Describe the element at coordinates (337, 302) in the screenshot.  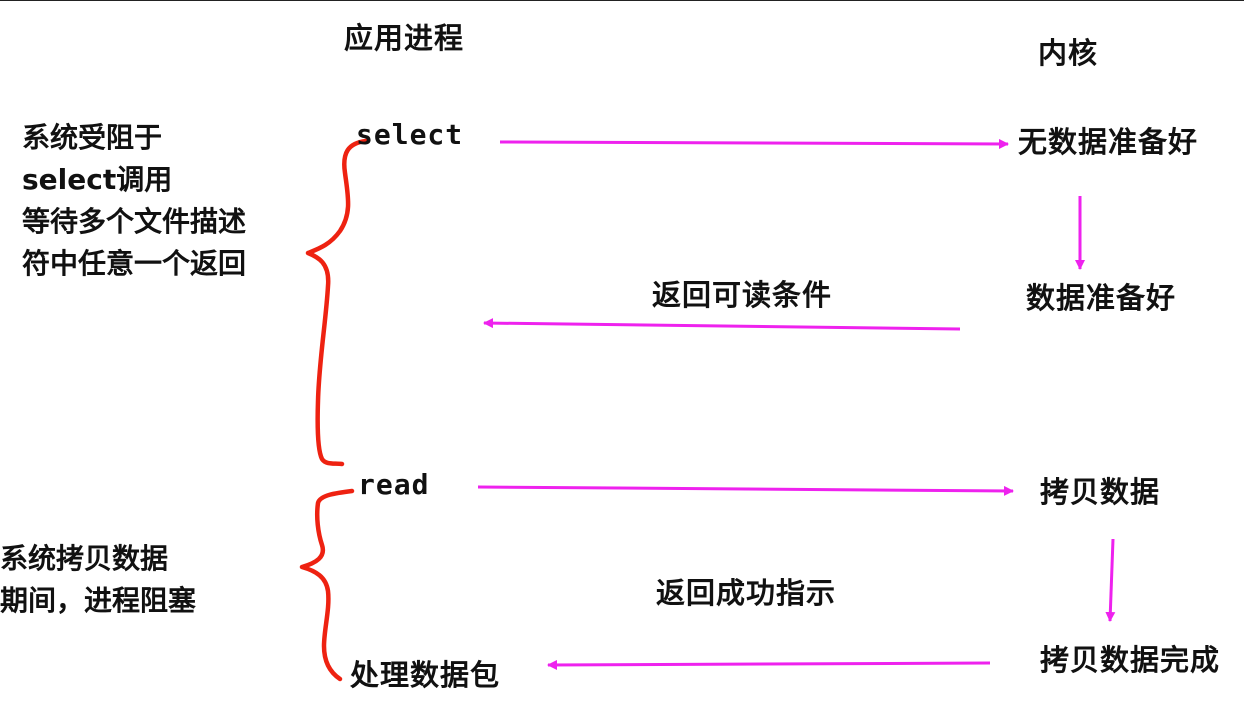
I see `select-block-brace` at that location.